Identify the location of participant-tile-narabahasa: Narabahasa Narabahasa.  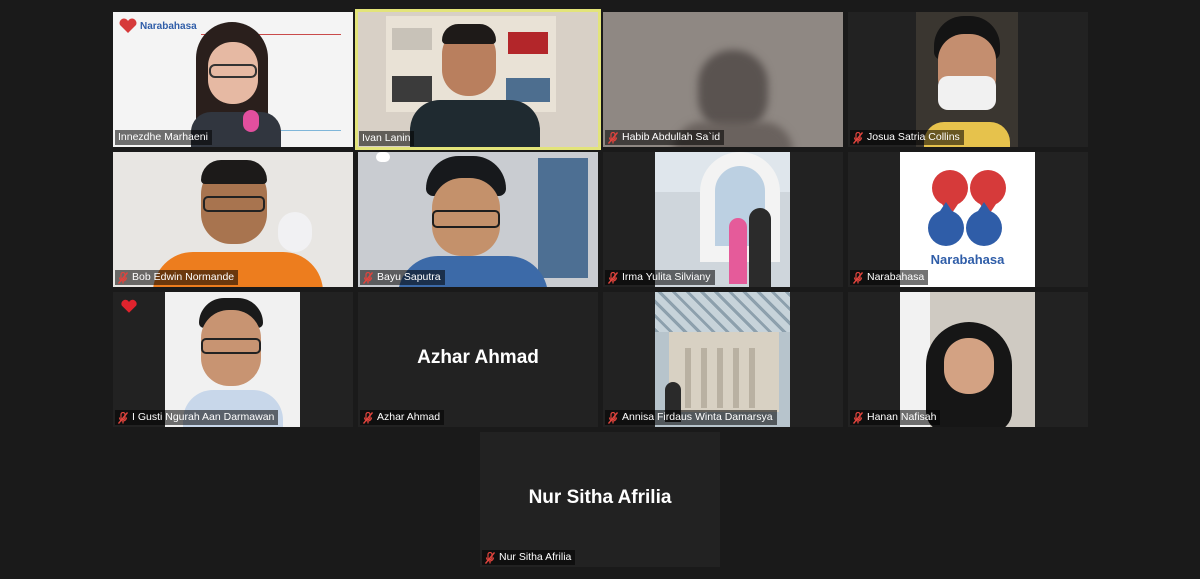
(968, 219).